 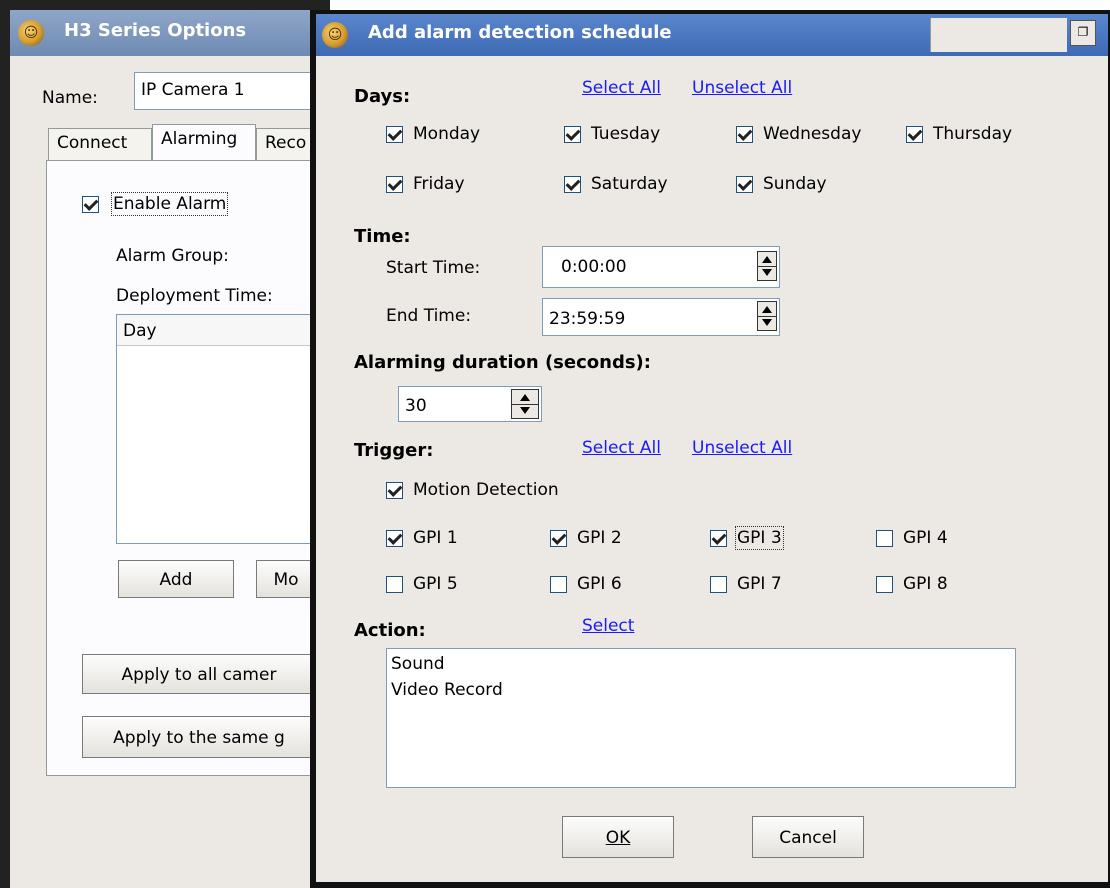 What do you see at coordinates (618, 837) in the screenshot?
I see `ok-button: OK` at bounding box center [618, 837].